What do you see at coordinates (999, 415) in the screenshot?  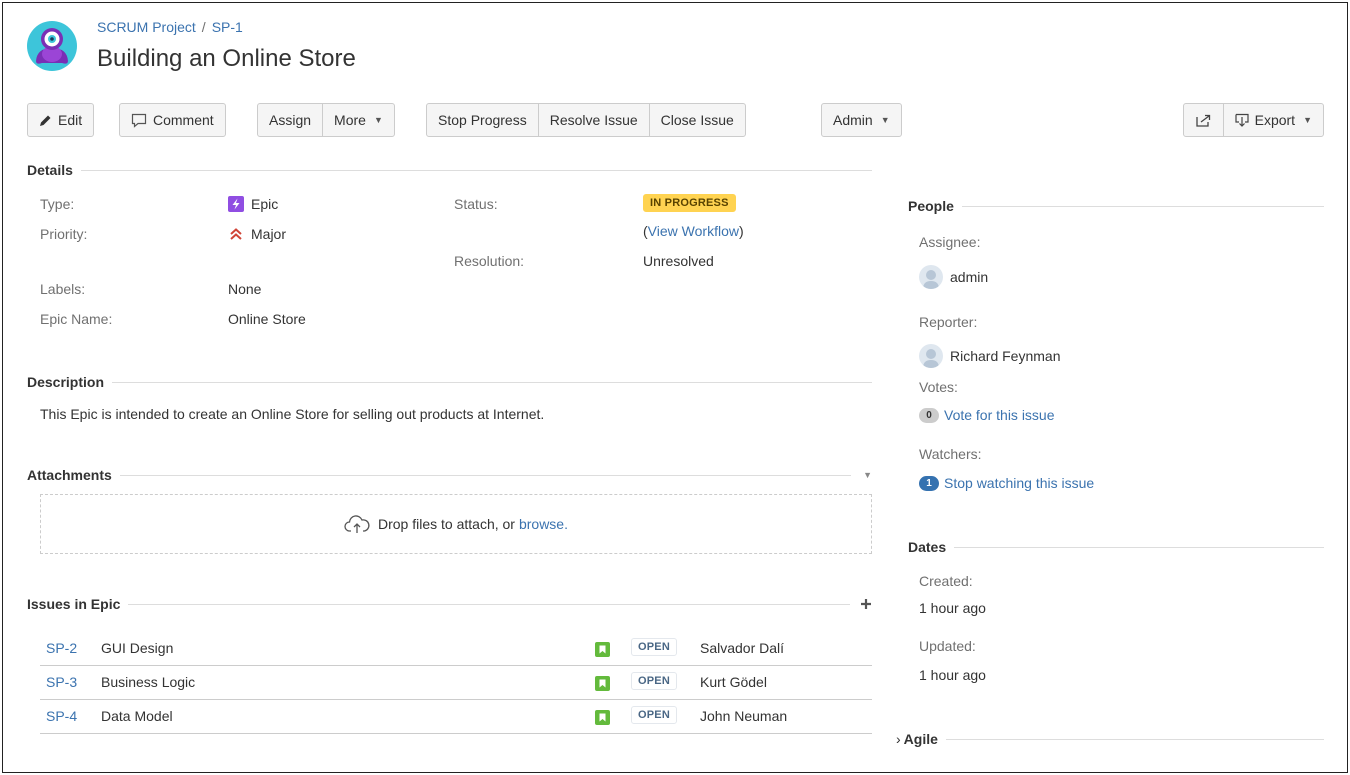 I see `vote-link: Vote for this issue` at bounding box center [999, 415].